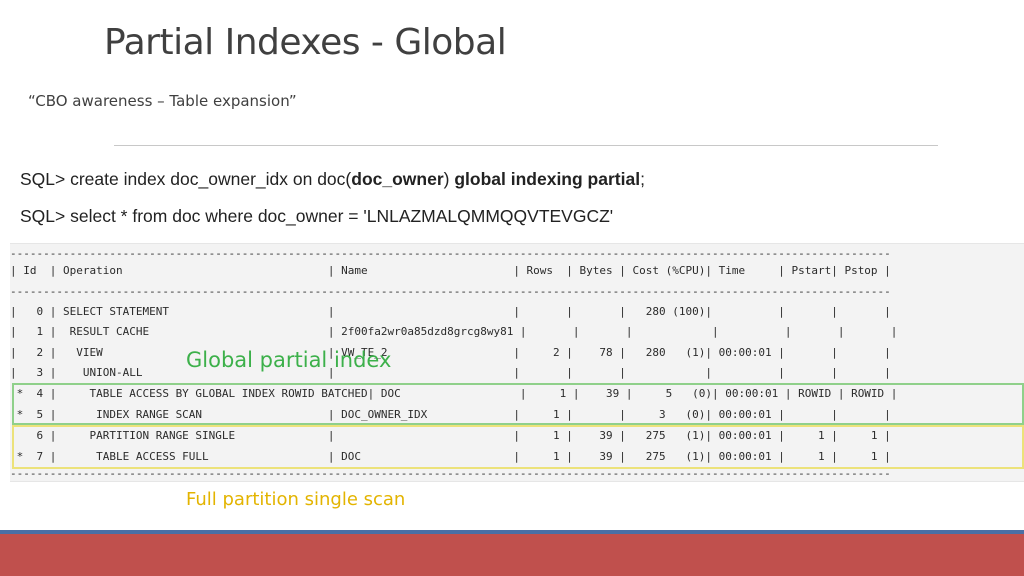  Describe the element at coordinates (518, 447) in the screenshot. I see `full-scan-highlight-box` at that location.